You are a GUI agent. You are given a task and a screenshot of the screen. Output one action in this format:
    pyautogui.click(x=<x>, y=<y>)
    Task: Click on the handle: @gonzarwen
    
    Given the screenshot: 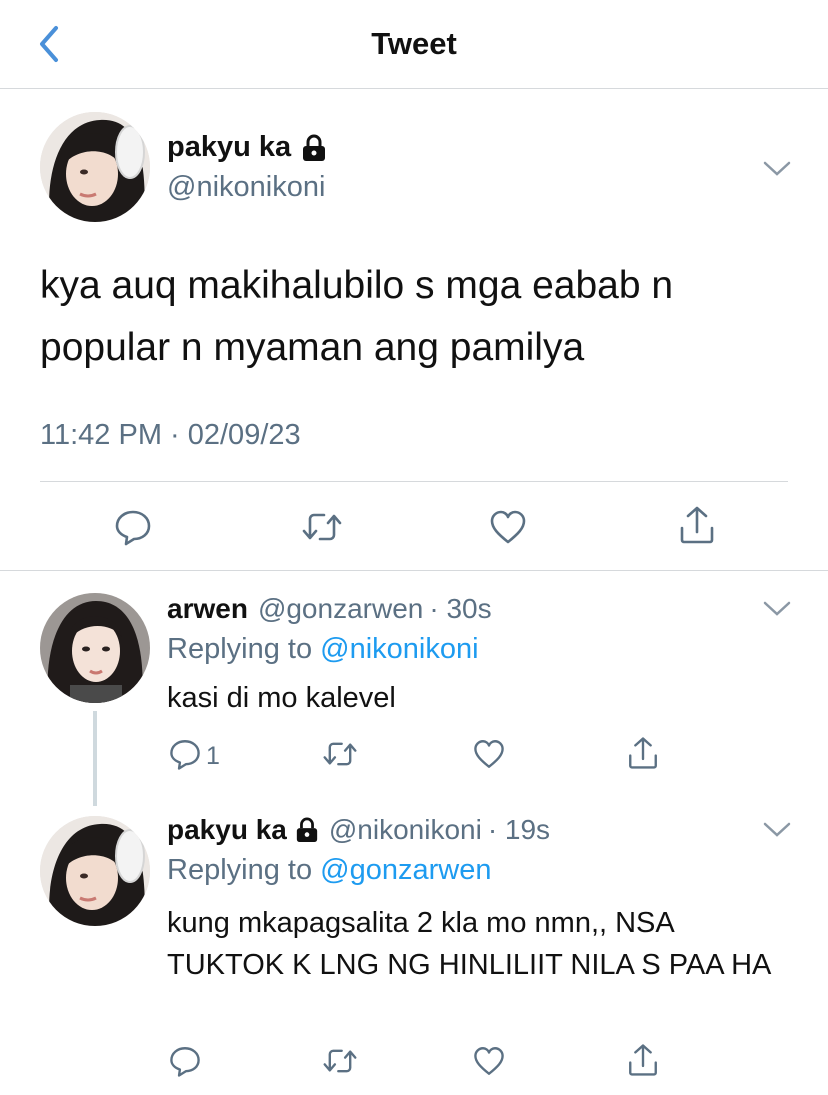 What is the action you would take?
    pyautogui.click(x=340, y=609)
    